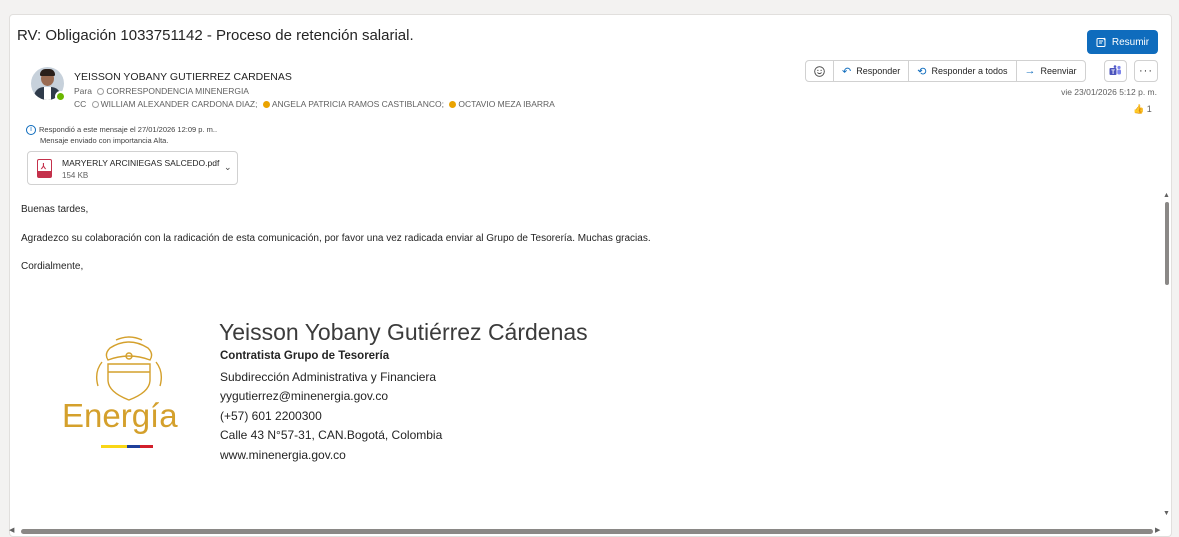 The image size is (1179, 537). I want to click on sent-date: vie 23/01/2026 5:12 p. m., so click(1109, 92).